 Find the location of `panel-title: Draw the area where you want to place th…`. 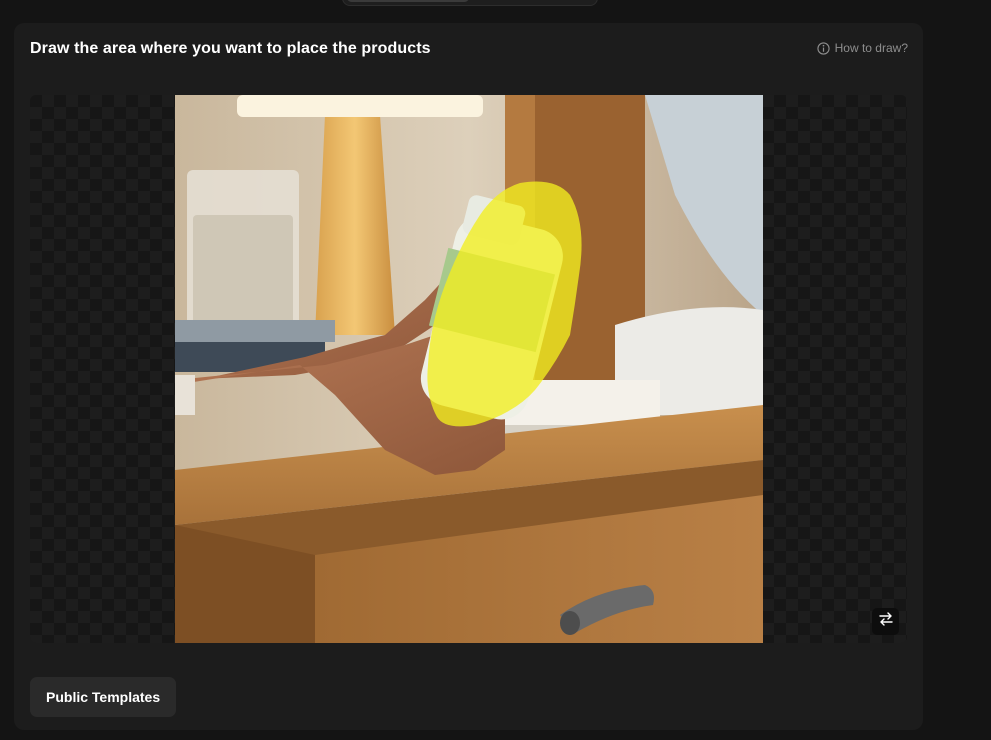

panel-title: Draw the area where you want to place th… is located at coordinates (230, 48).